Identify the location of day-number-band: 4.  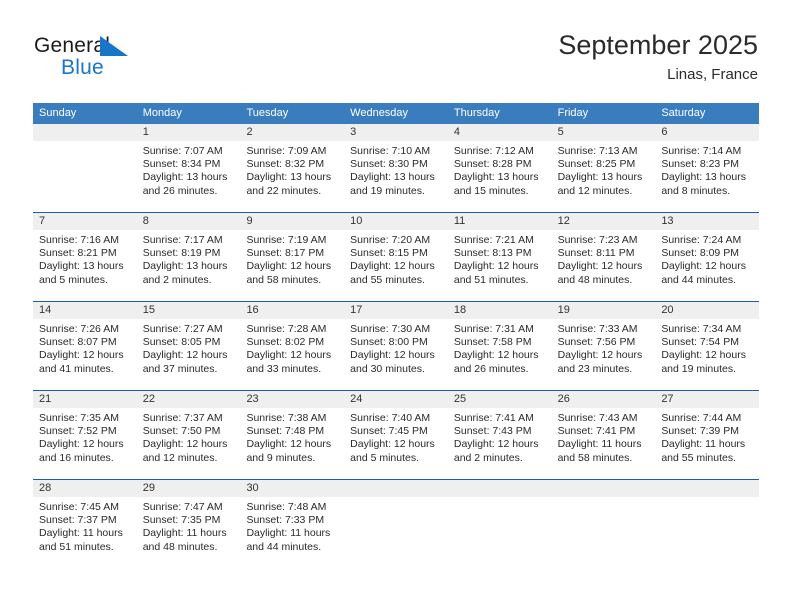
(499, 132).